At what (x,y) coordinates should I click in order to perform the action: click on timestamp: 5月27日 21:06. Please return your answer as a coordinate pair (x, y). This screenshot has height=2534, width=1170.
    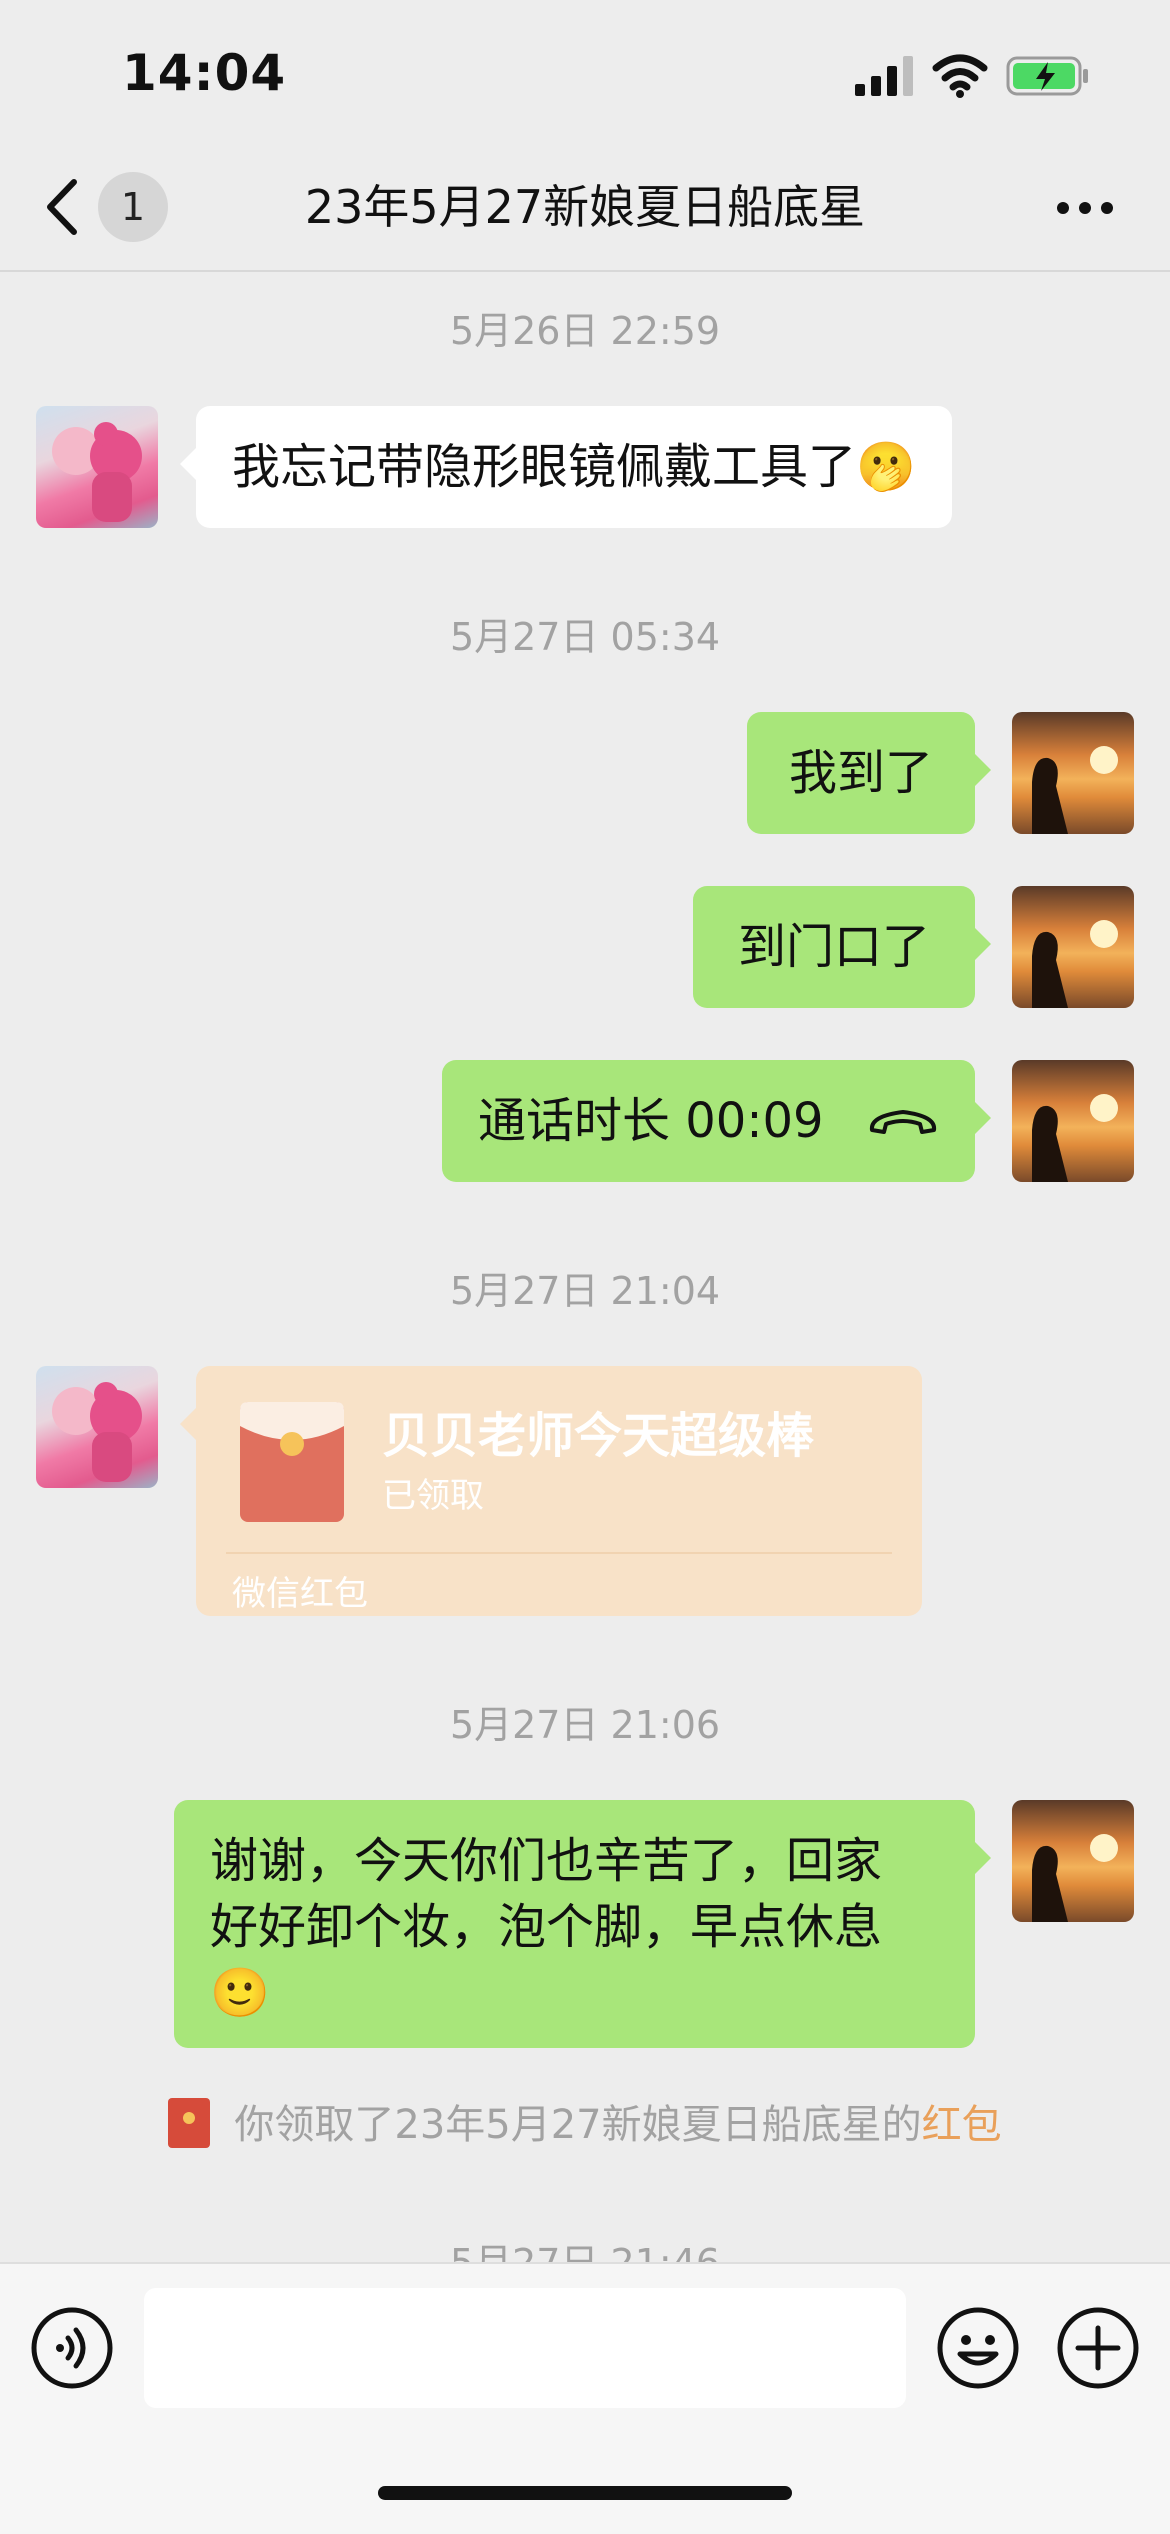
    Looking at the image, I should click on (585, 1725).